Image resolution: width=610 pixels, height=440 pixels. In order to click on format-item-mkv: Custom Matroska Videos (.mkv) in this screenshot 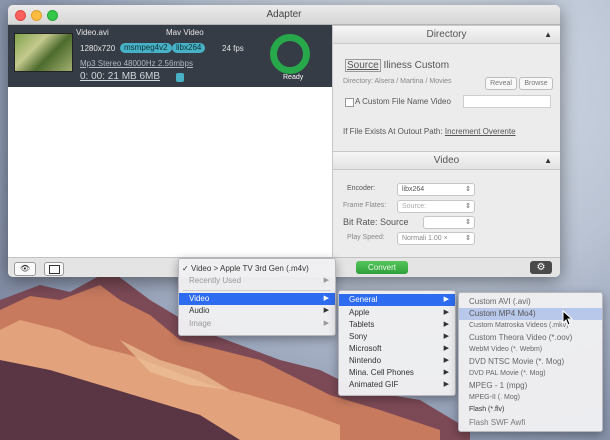, I will do `click(530, 326)`.